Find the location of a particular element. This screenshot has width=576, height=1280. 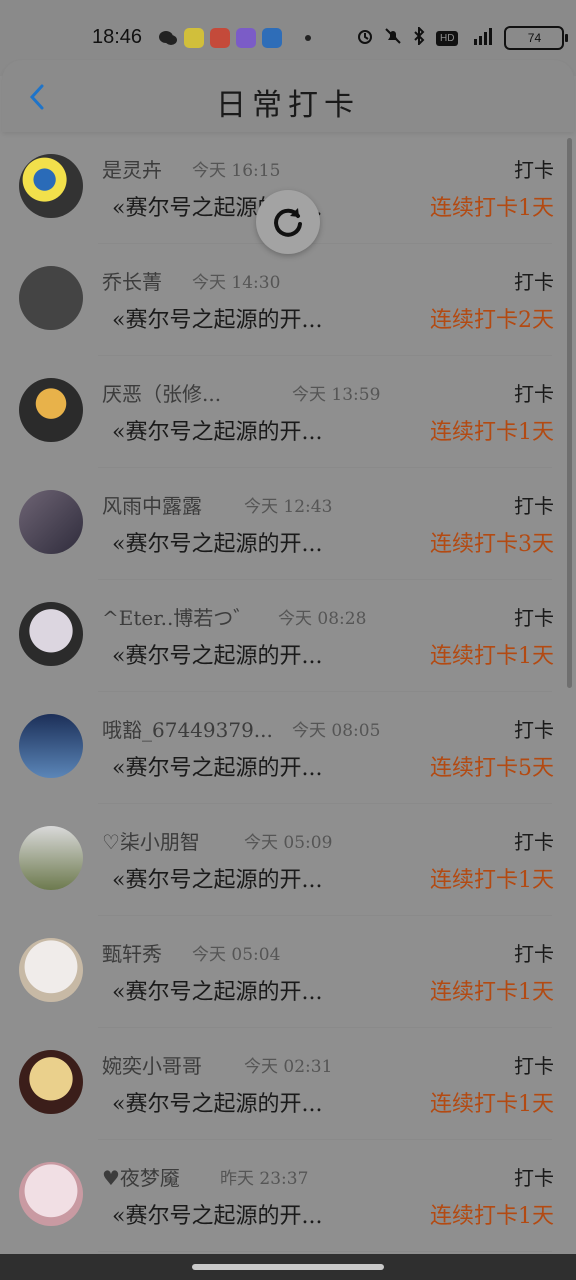

wechat-icon is located at coordinates (168, 38).